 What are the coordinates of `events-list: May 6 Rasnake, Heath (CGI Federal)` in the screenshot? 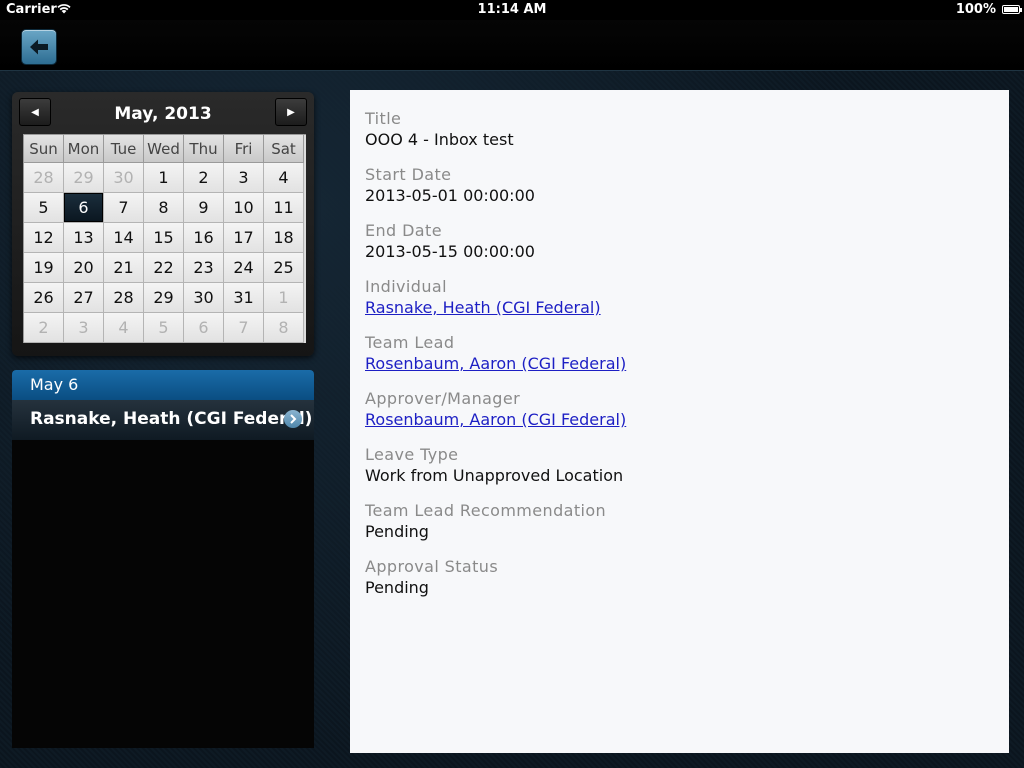 It's located at (163, 559).